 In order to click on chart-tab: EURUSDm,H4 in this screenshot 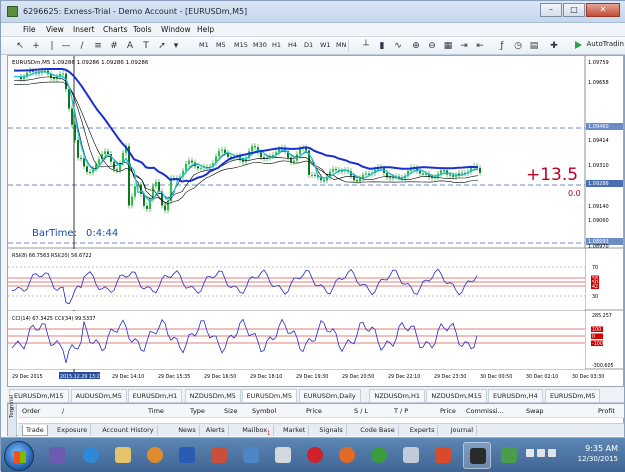, I will do `click(515, 395)`.